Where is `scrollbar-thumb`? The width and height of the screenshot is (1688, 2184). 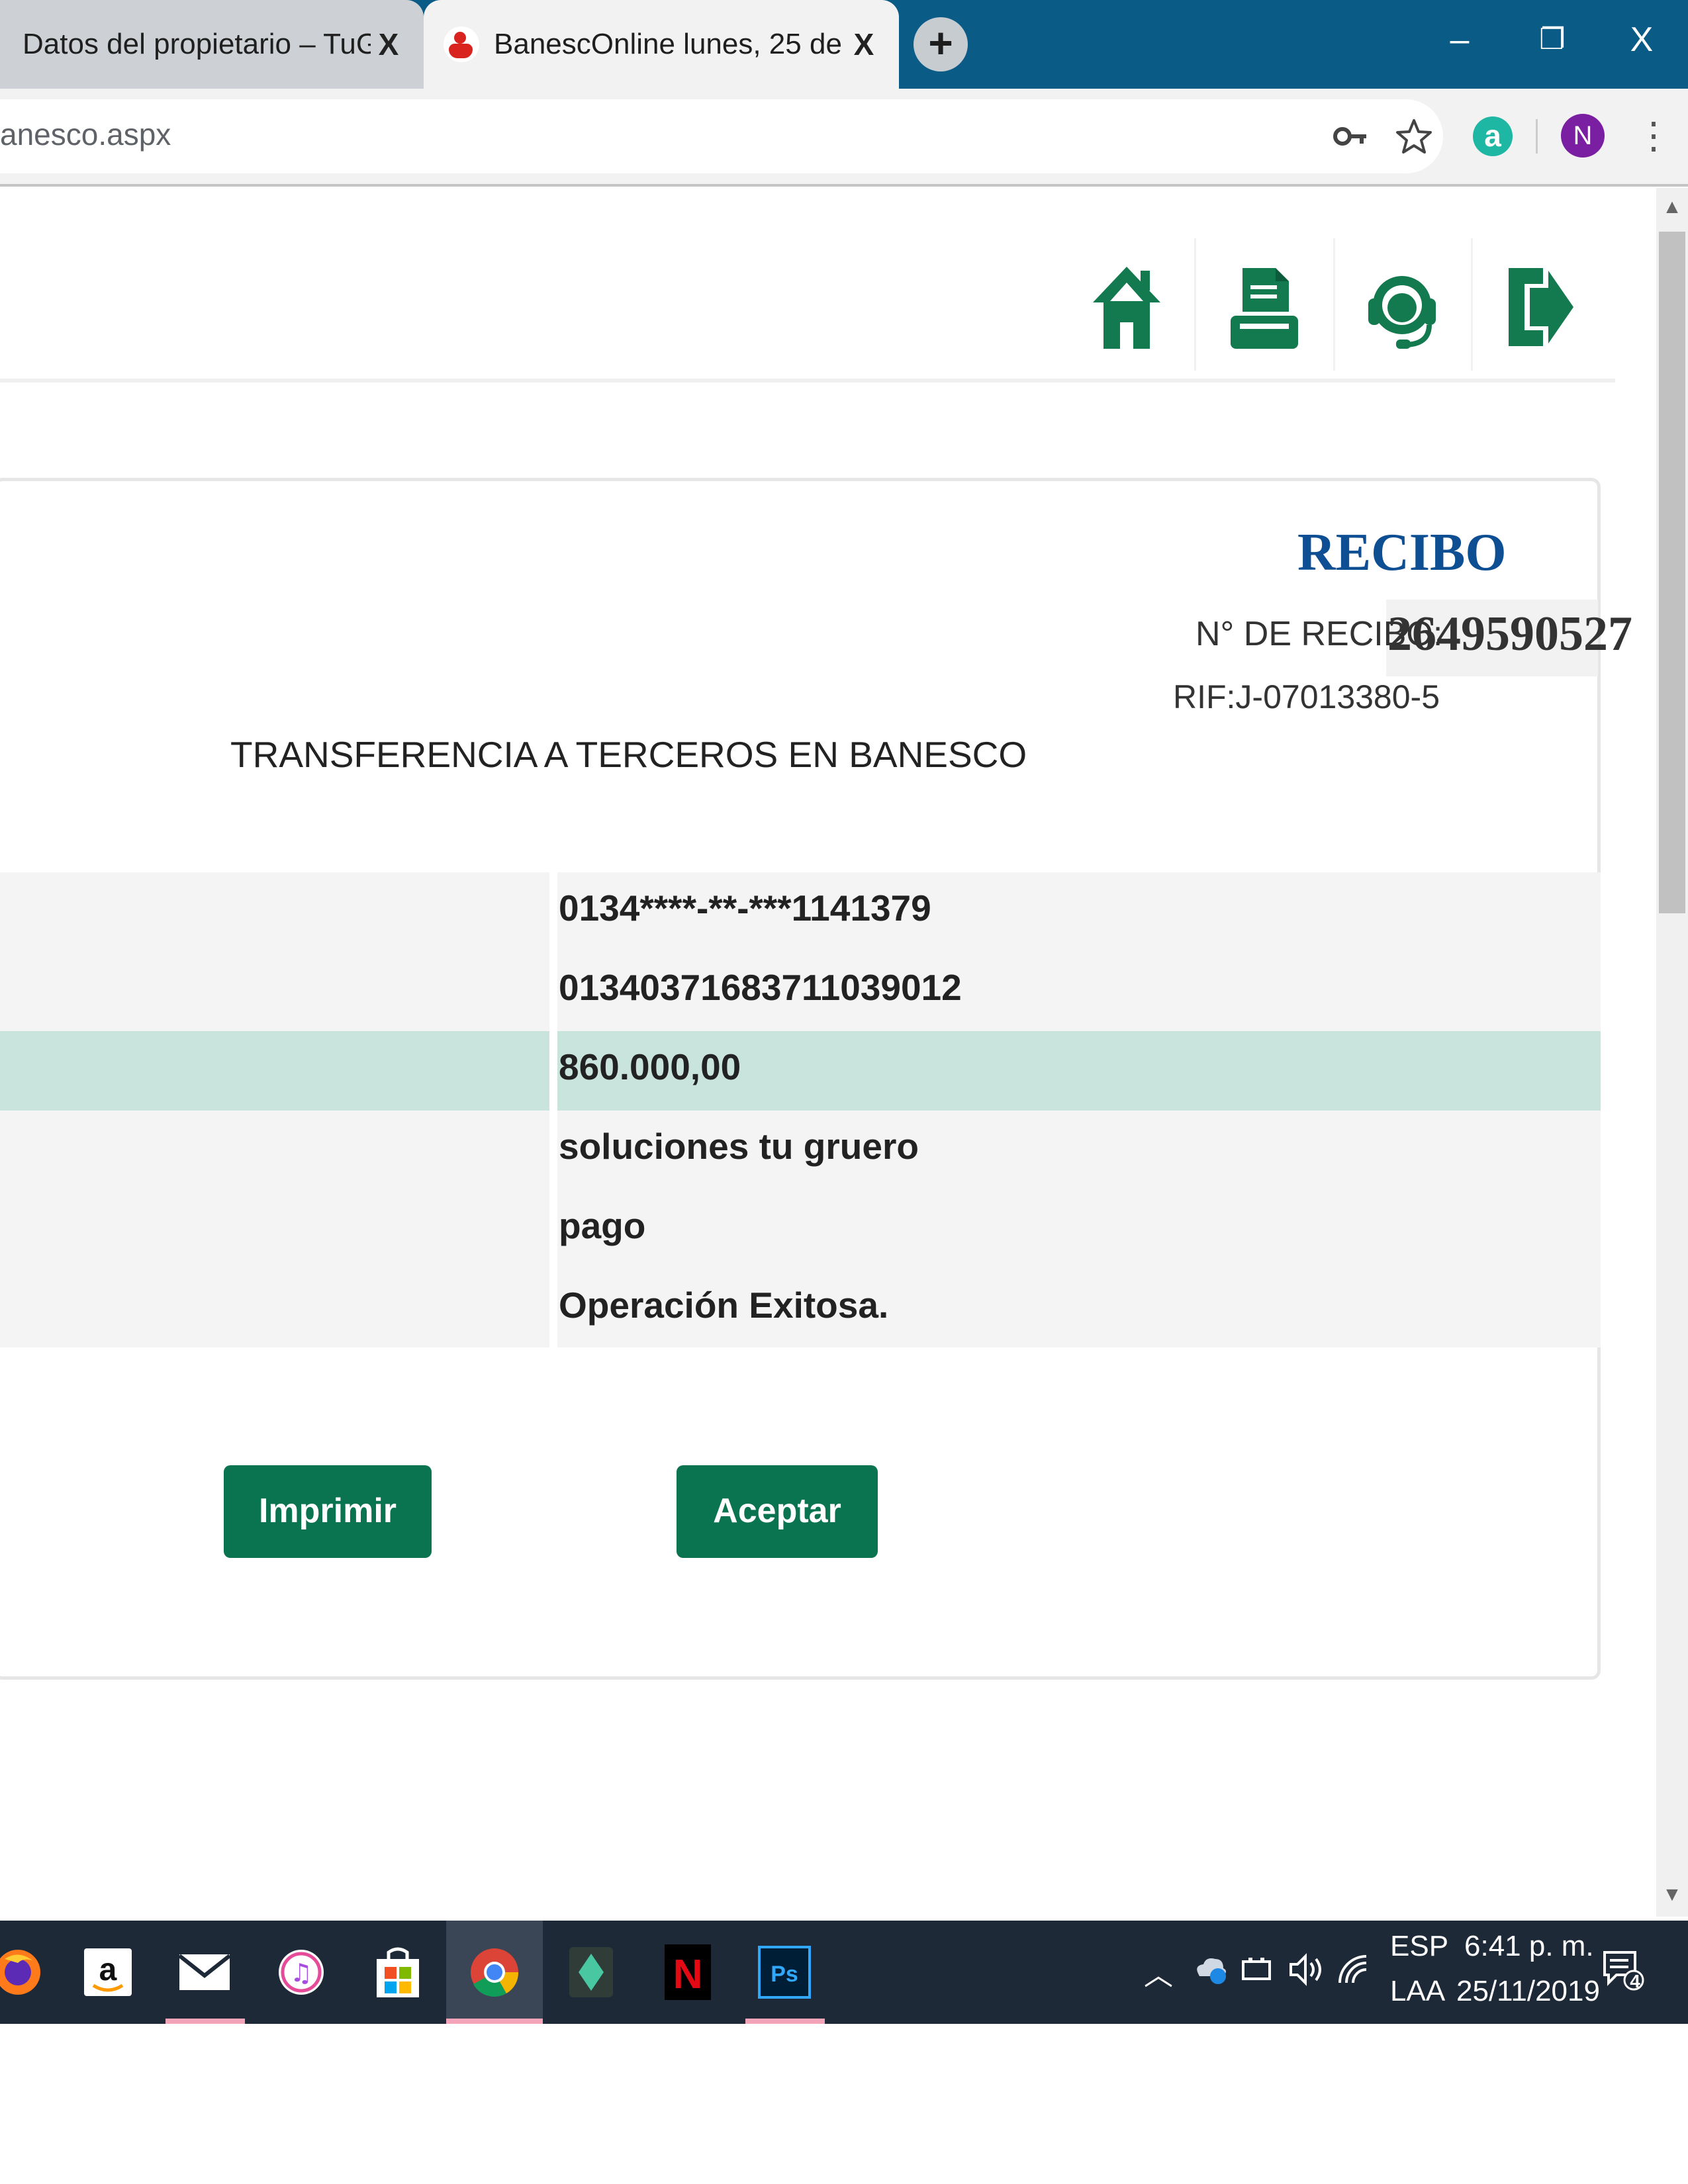 scrollbar-thumb is located at coordinates (1672, 572).